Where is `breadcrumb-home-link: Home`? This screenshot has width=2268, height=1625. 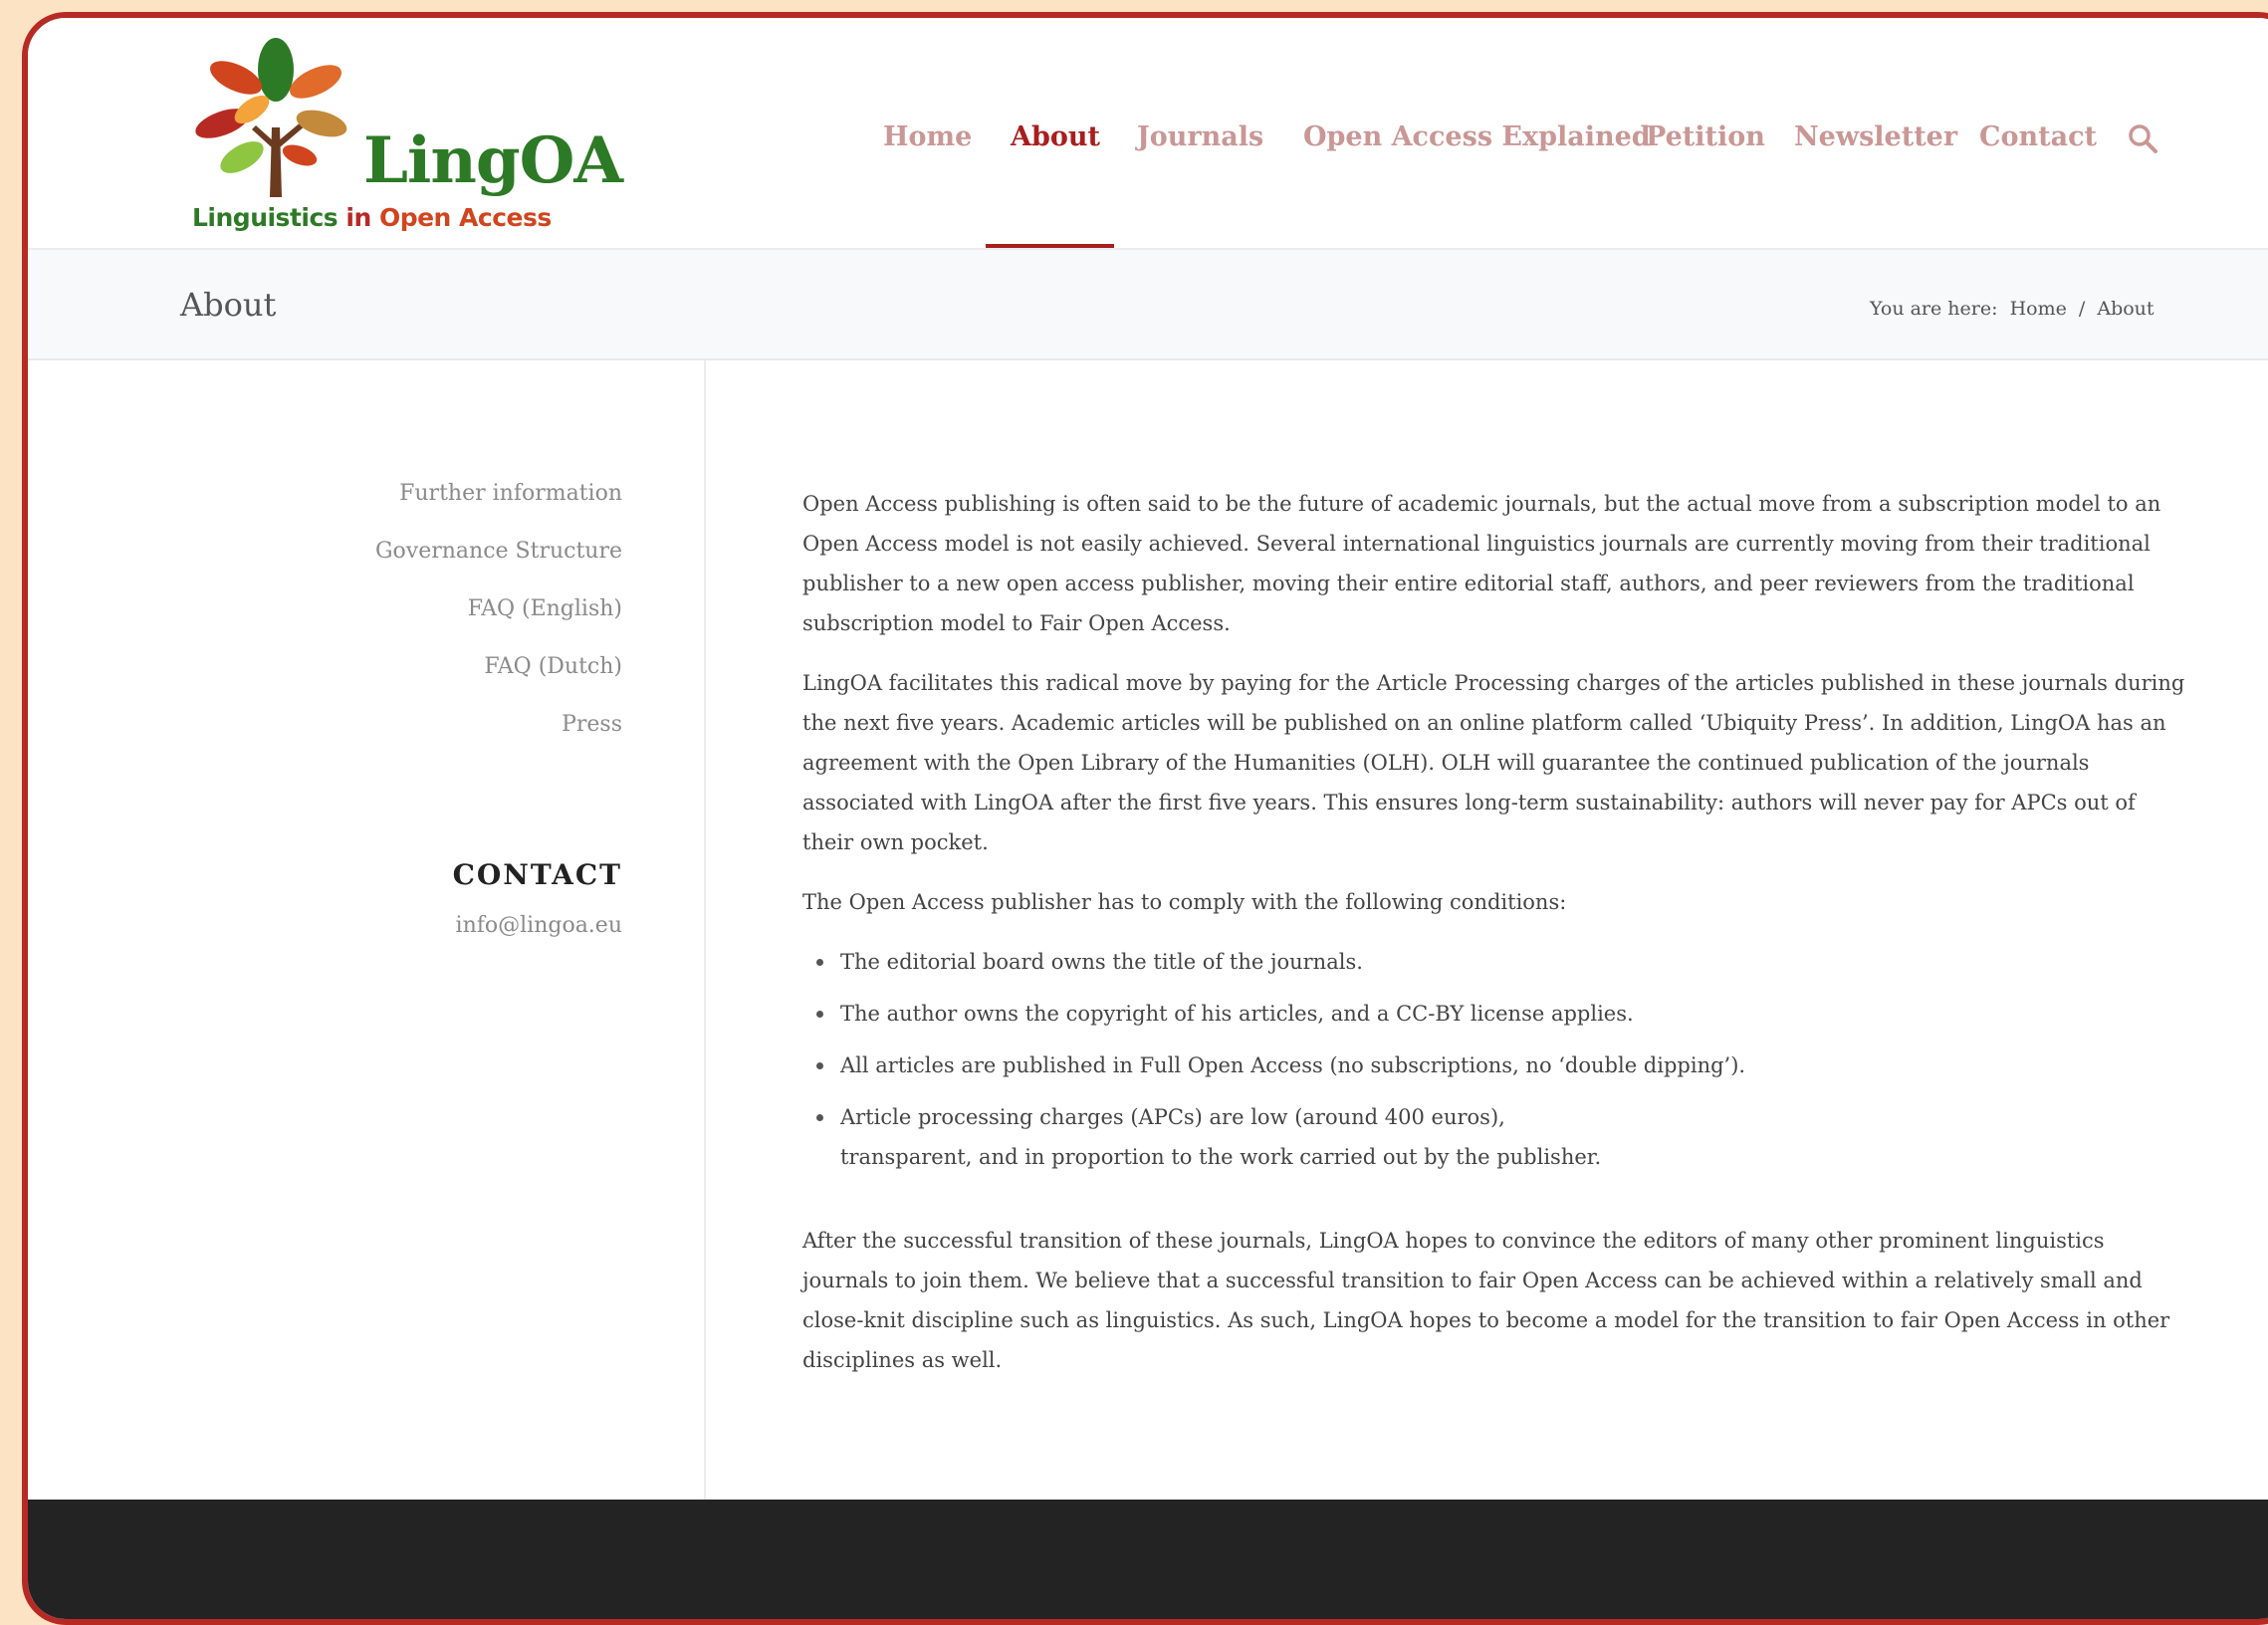
breadcrumb-home-link: Home is located at coordinates (2039, 309).